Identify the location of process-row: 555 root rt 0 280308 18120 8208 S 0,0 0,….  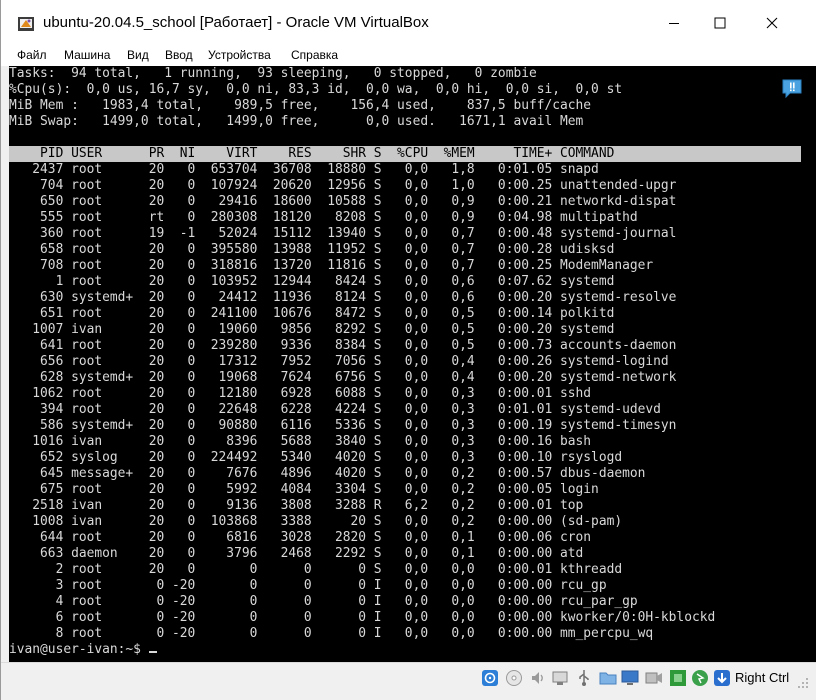
(323, 217).